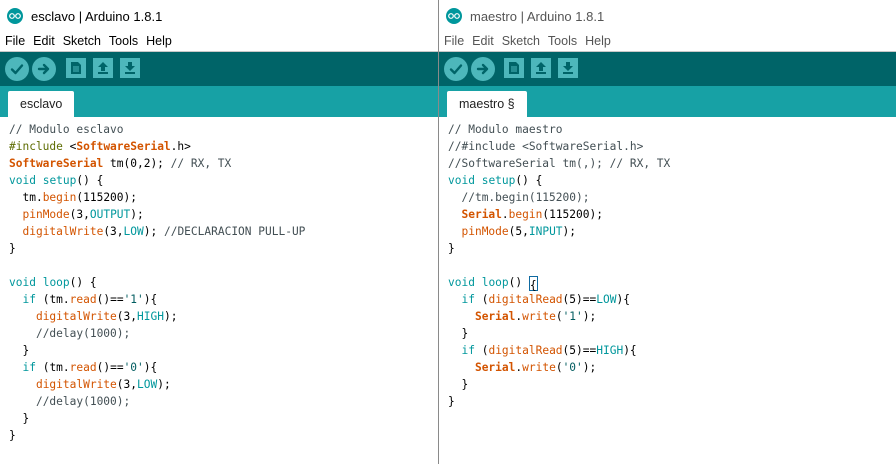  I want to click on code-line: Serial.write('1');, so click(535, 316).